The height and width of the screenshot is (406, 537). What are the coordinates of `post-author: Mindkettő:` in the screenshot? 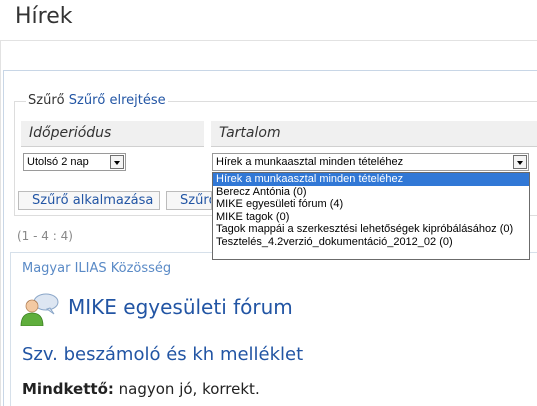 It's located at (68, 389).